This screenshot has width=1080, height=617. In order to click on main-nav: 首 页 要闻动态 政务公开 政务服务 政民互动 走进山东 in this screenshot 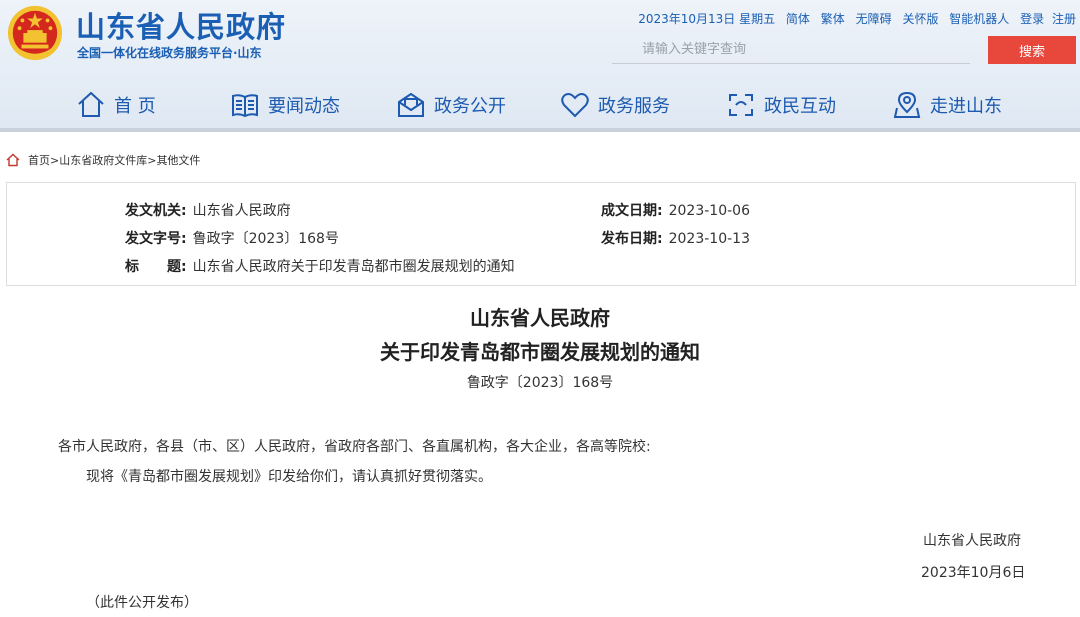, I will do `click(540, 104)`.